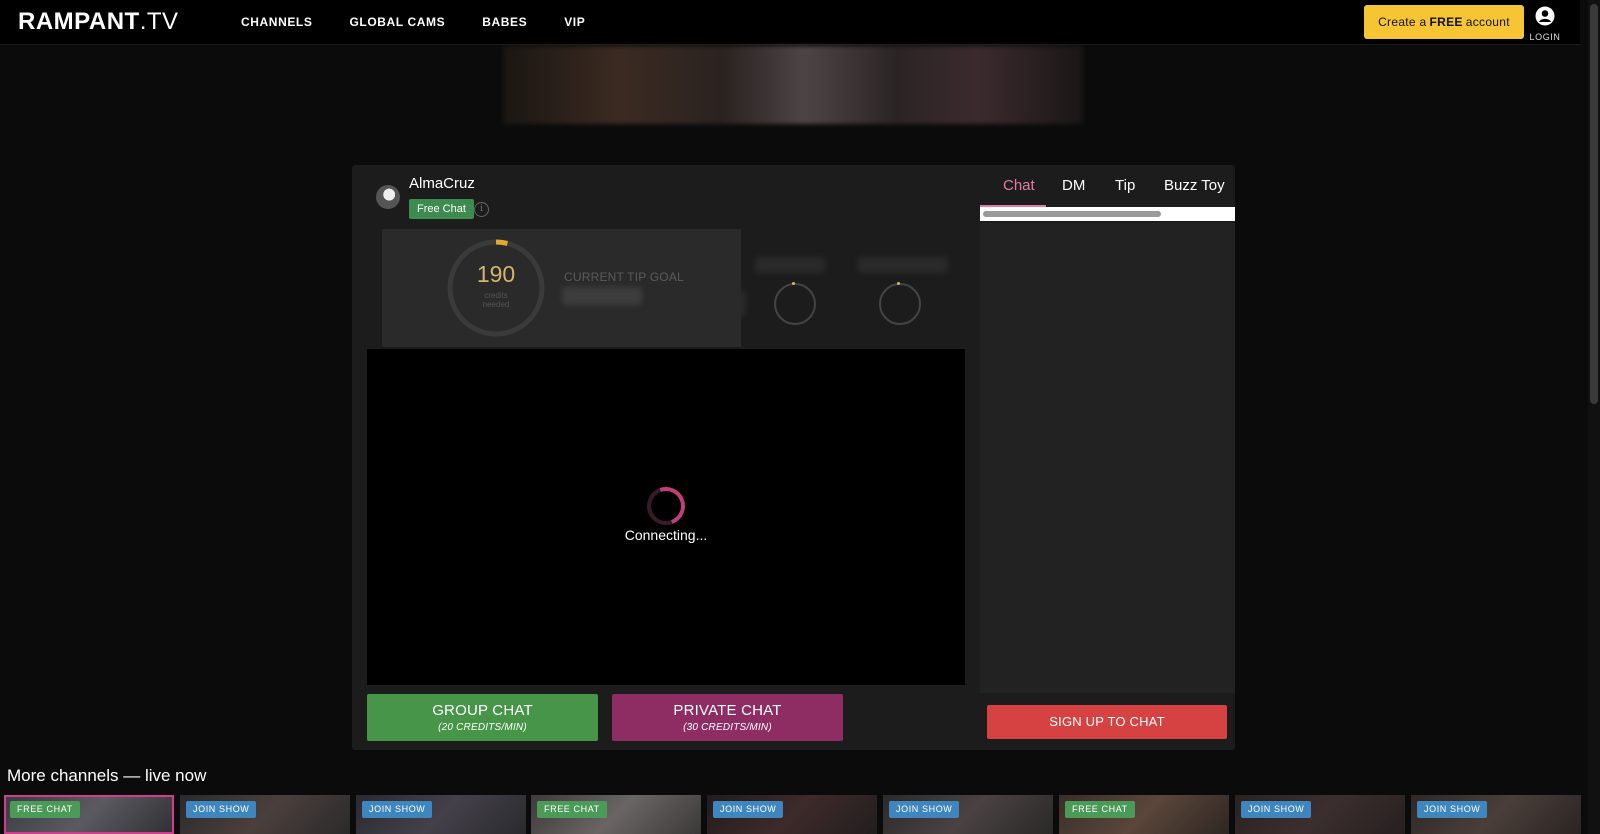  Describe the element at coordinates (1594, 204) in the screenshot. I see `scrollbar-thumb` at that location.